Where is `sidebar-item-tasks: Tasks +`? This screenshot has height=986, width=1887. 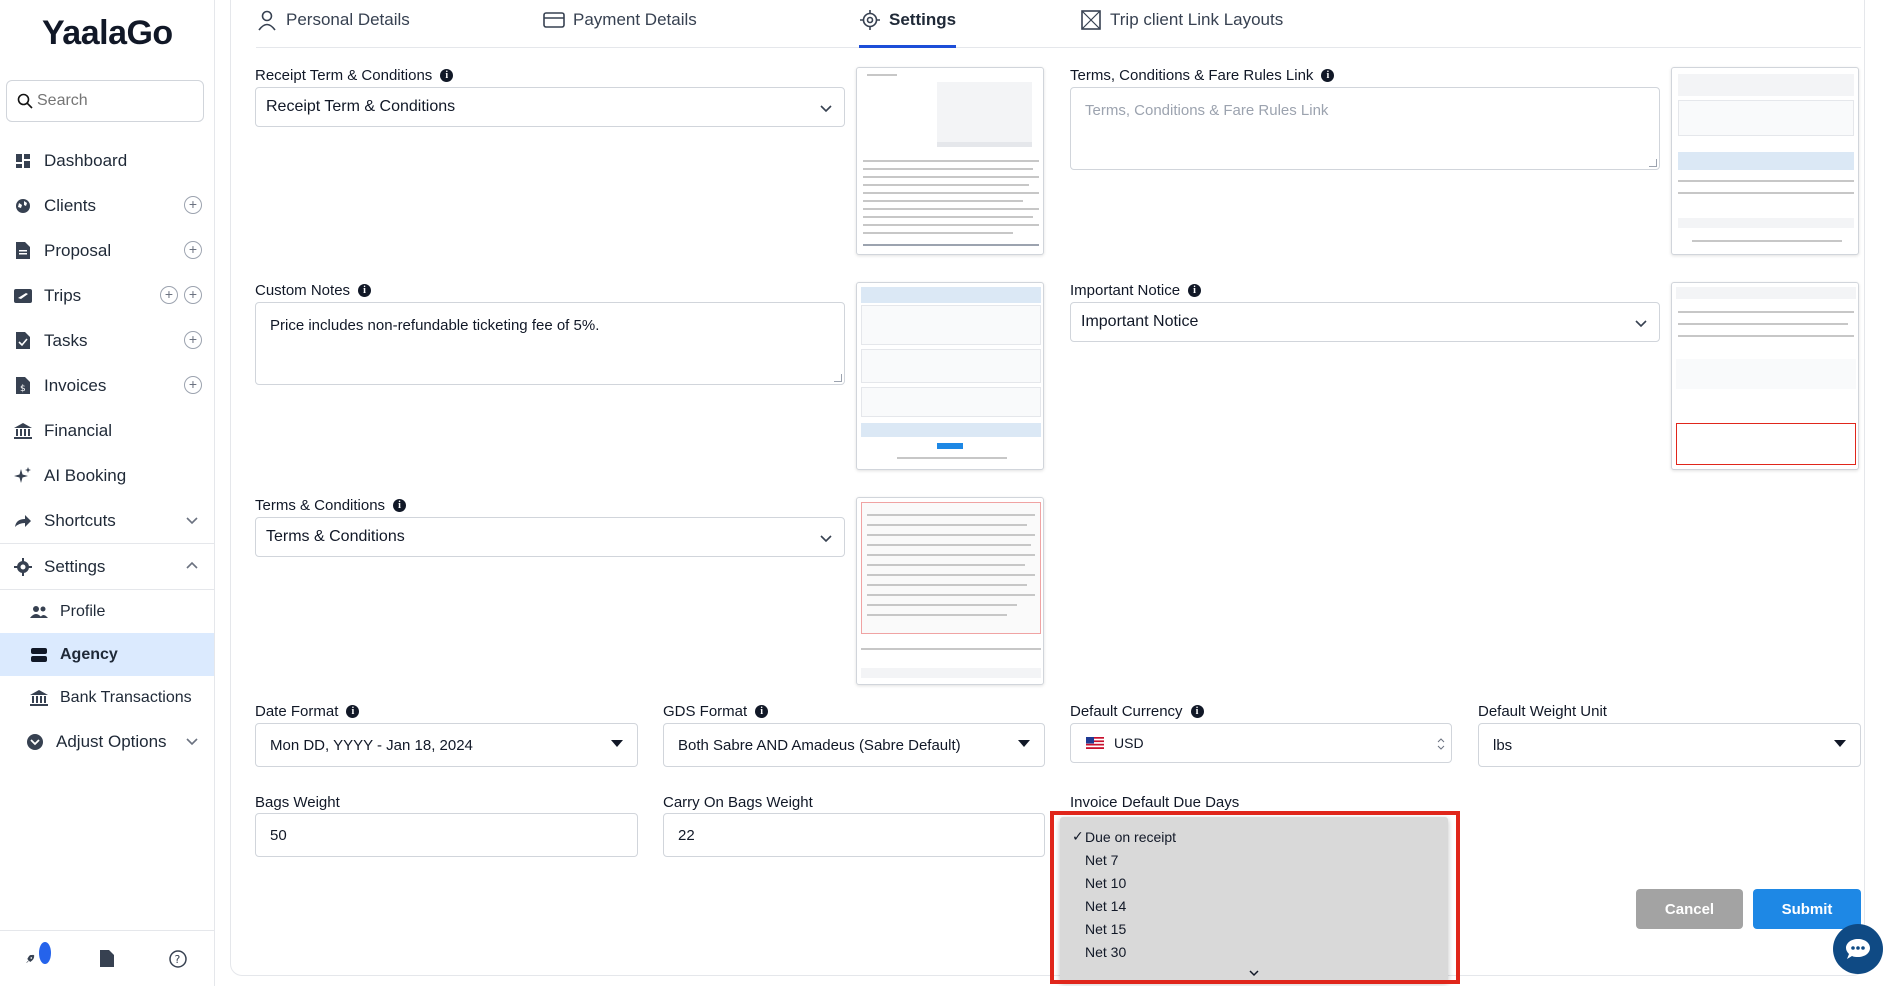 sidebar-item-tasks: Tasks + is located at coordinates (107, 340).